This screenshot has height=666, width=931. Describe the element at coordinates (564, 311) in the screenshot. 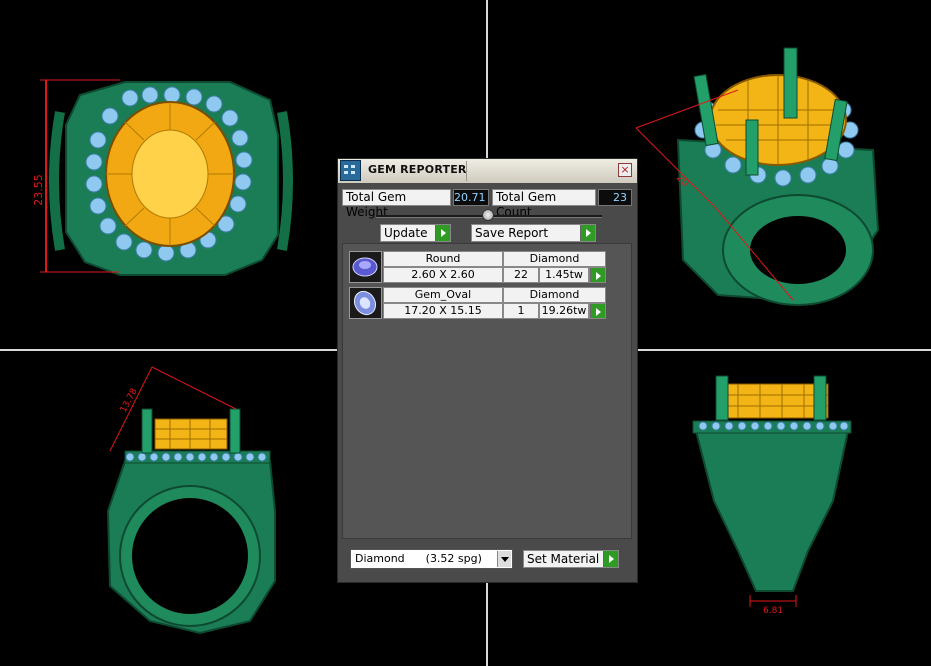

I see `gem-row-2-weight: 19.26tw` at that location.